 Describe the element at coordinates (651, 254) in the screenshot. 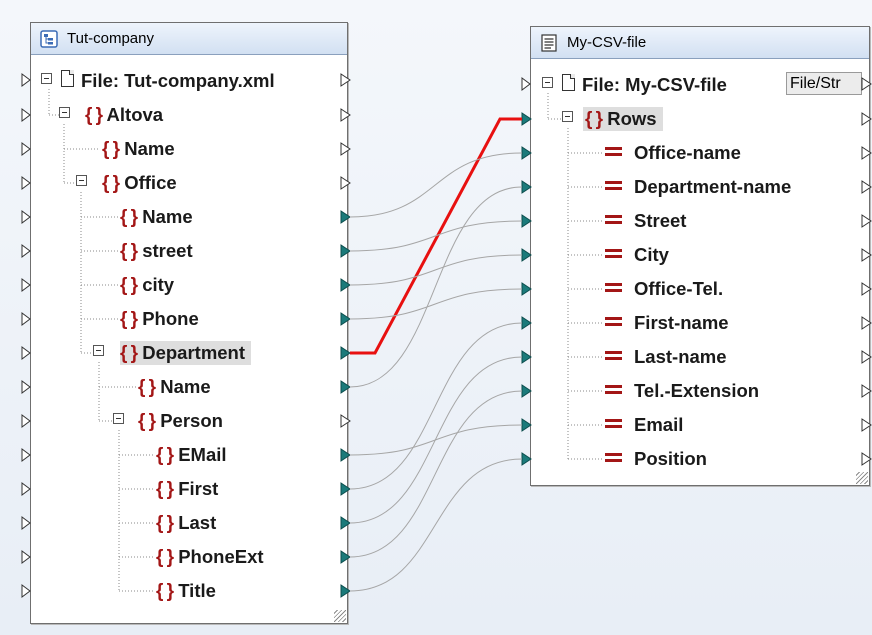

I see `target-field-label: City` at that location.